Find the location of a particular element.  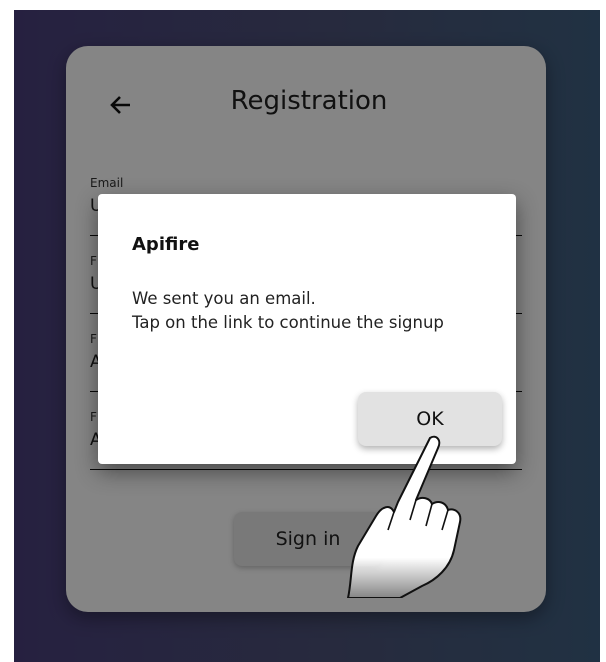

dialog-message-line-1: We sent you an email. is located at coordinates (224, 298).